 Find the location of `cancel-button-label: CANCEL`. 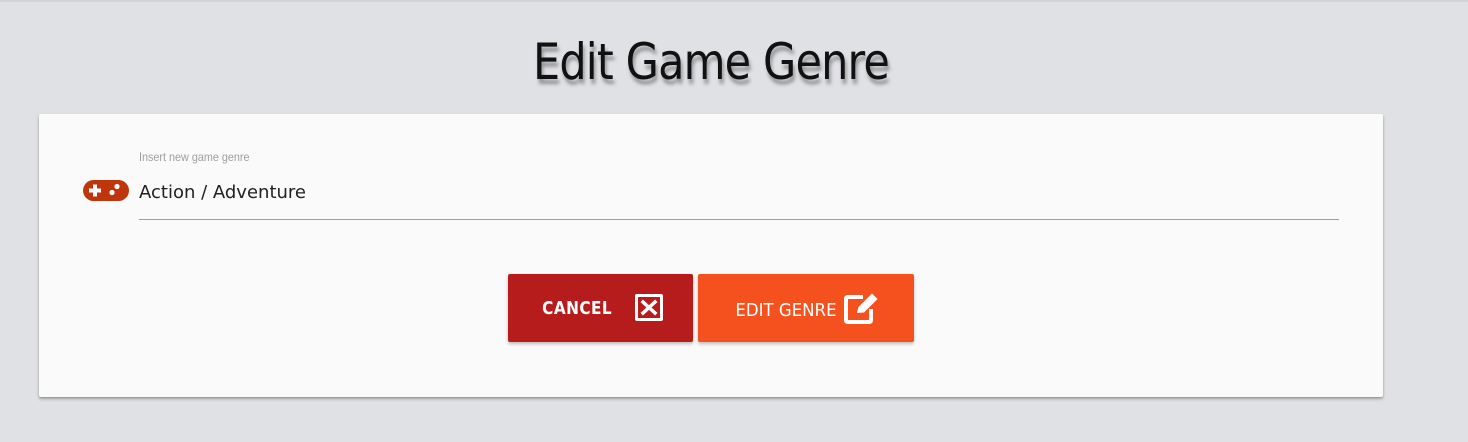

cancel-button-label: CANCEL is located at coordinates (577, 308).